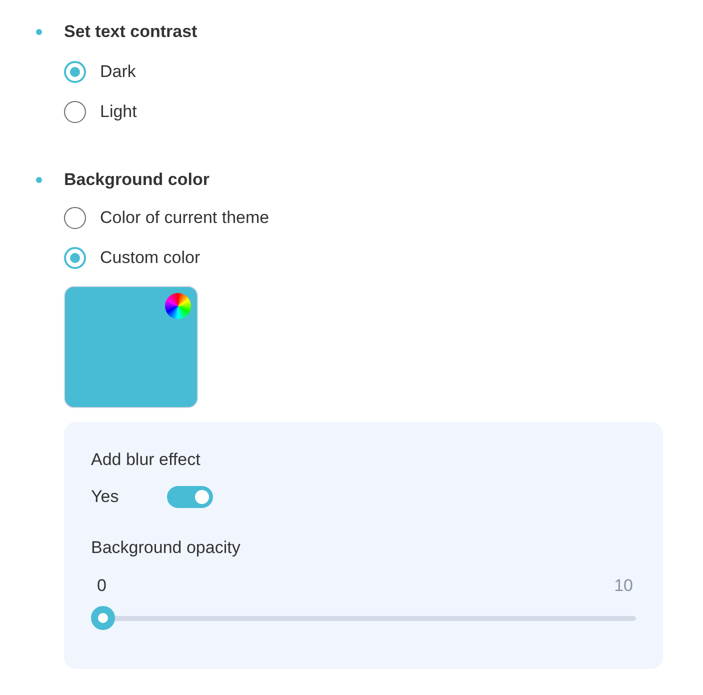  What do you see at coordinates (105, 497) in the screenshot?
I see `toggle-label: Yes` at bounding box center [105, 497].